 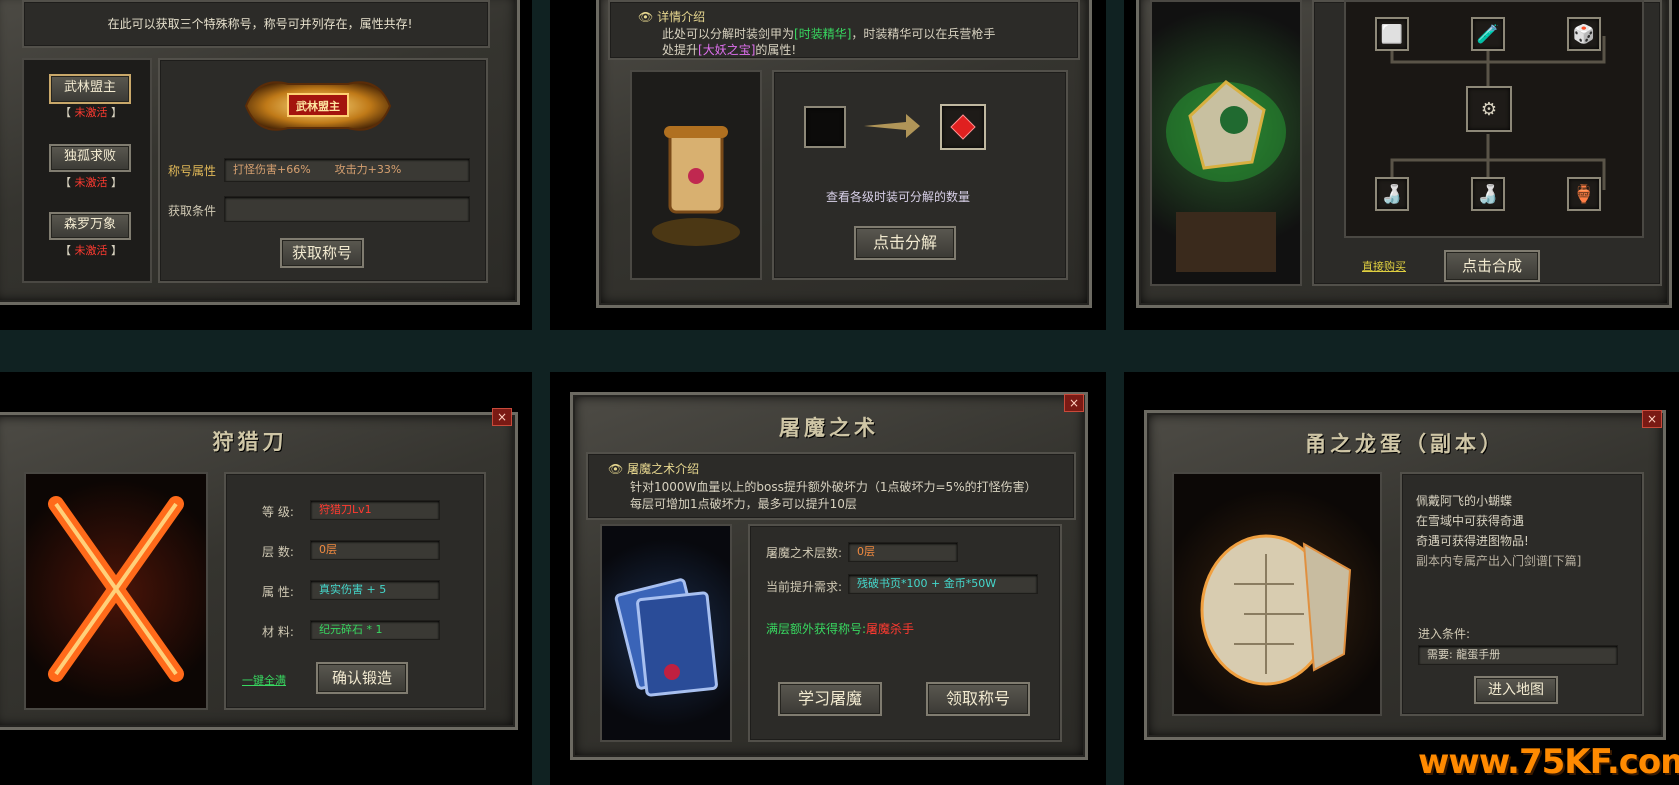 I want to click on art-desc-2: 每层可增加1点破坏力，最多可以提升10层, so click(x=743, y=504).